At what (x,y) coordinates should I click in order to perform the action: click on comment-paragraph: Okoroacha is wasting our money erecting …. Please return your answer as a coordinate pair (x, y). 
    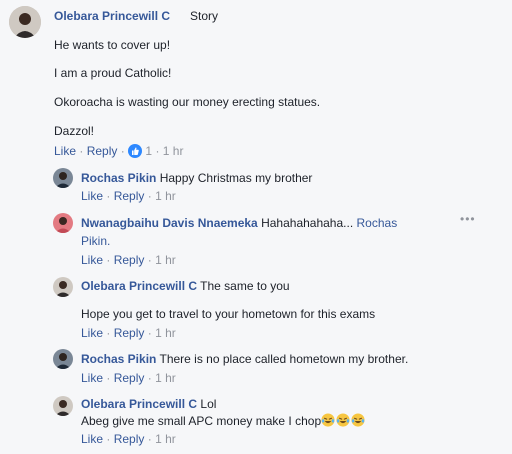
    Looking at the image, I should click on (187, 102).